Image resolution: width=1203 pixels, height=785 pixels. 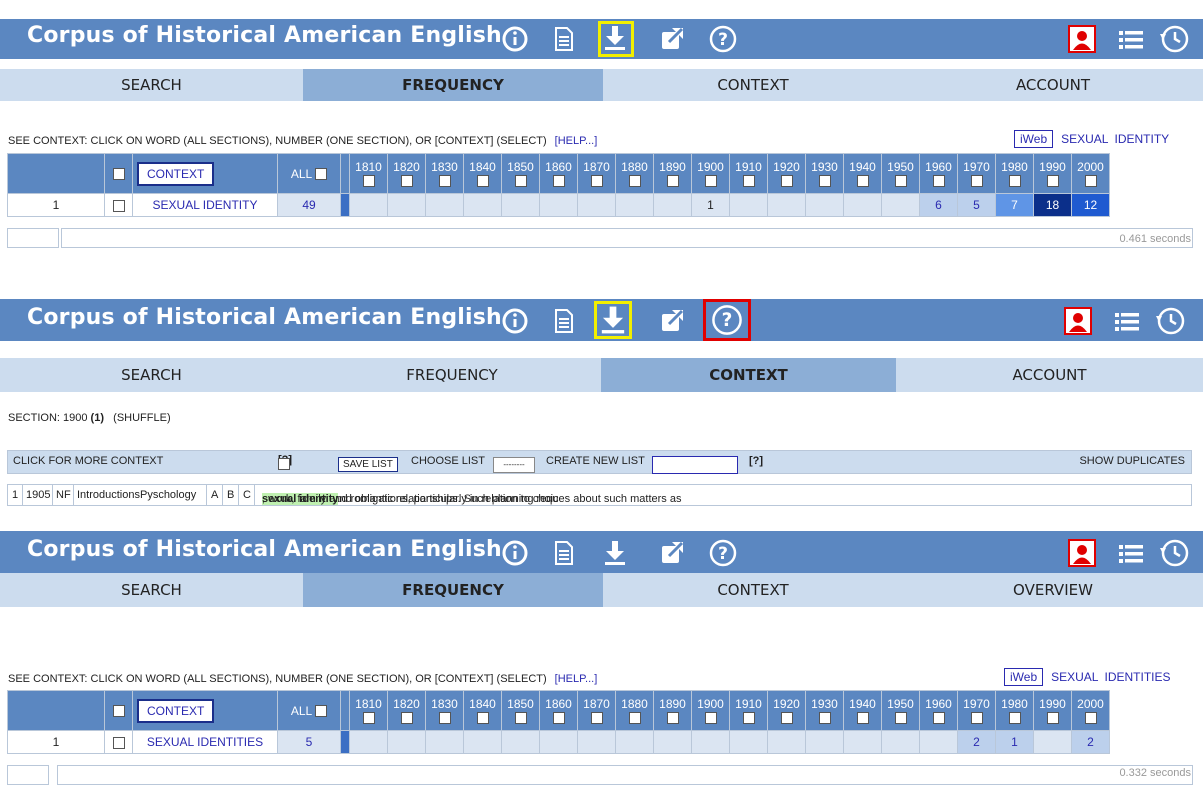 I want to click on count-cell: 12, so click(x=1090, y=205).